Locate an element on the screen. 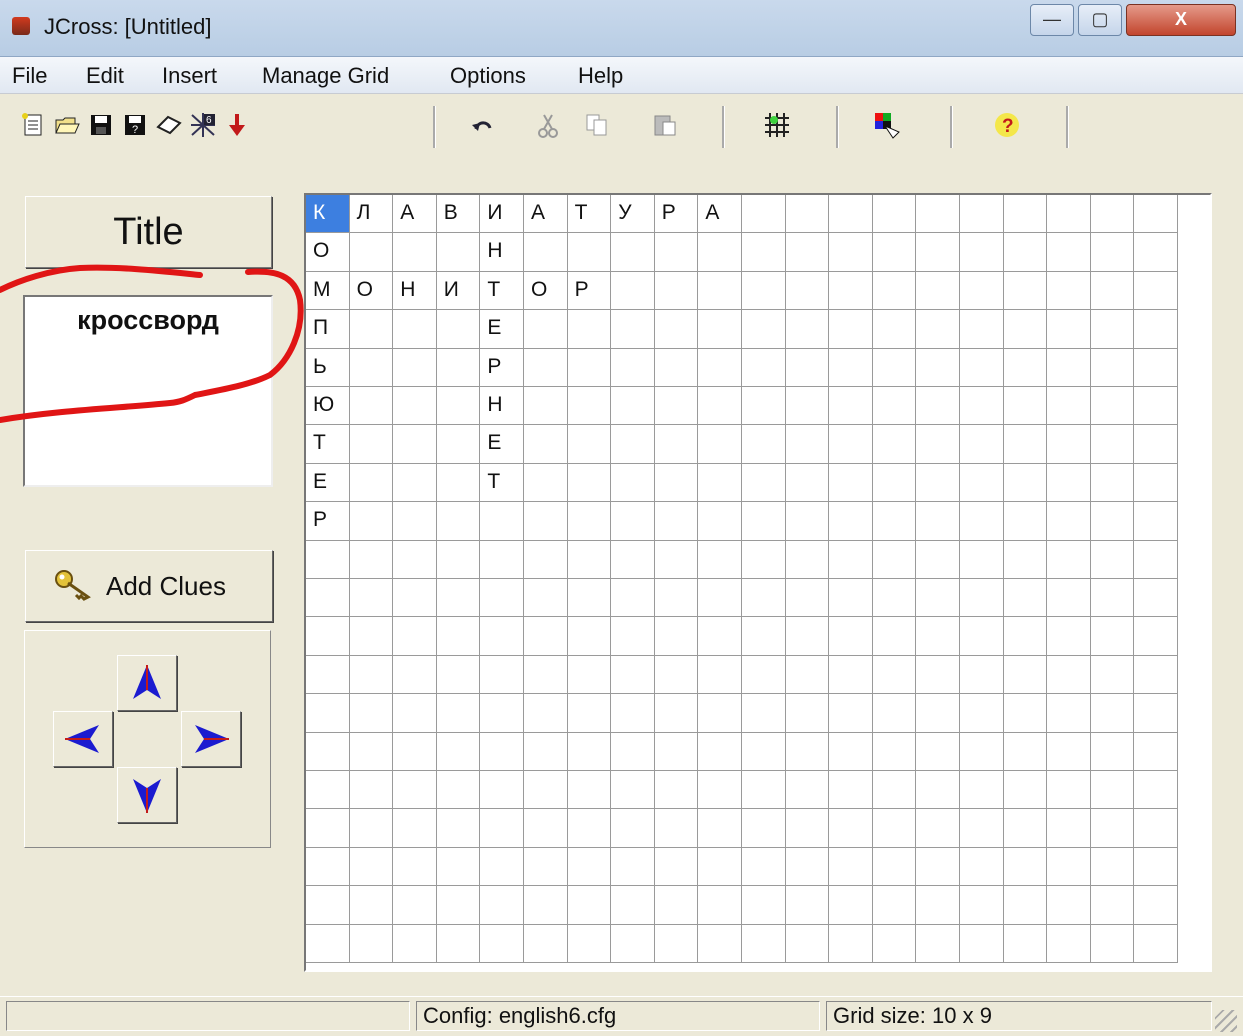  maximize-button: ▢ is located at coordinates (1100, 20).